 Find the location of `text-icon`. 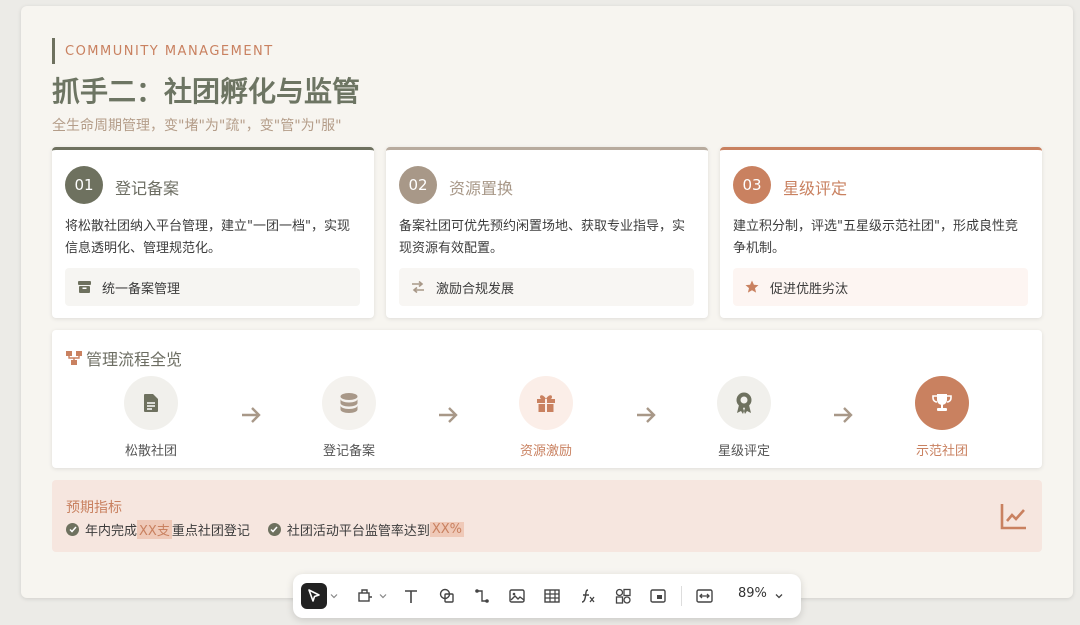

text-icon is located at coordinates (411, 596).